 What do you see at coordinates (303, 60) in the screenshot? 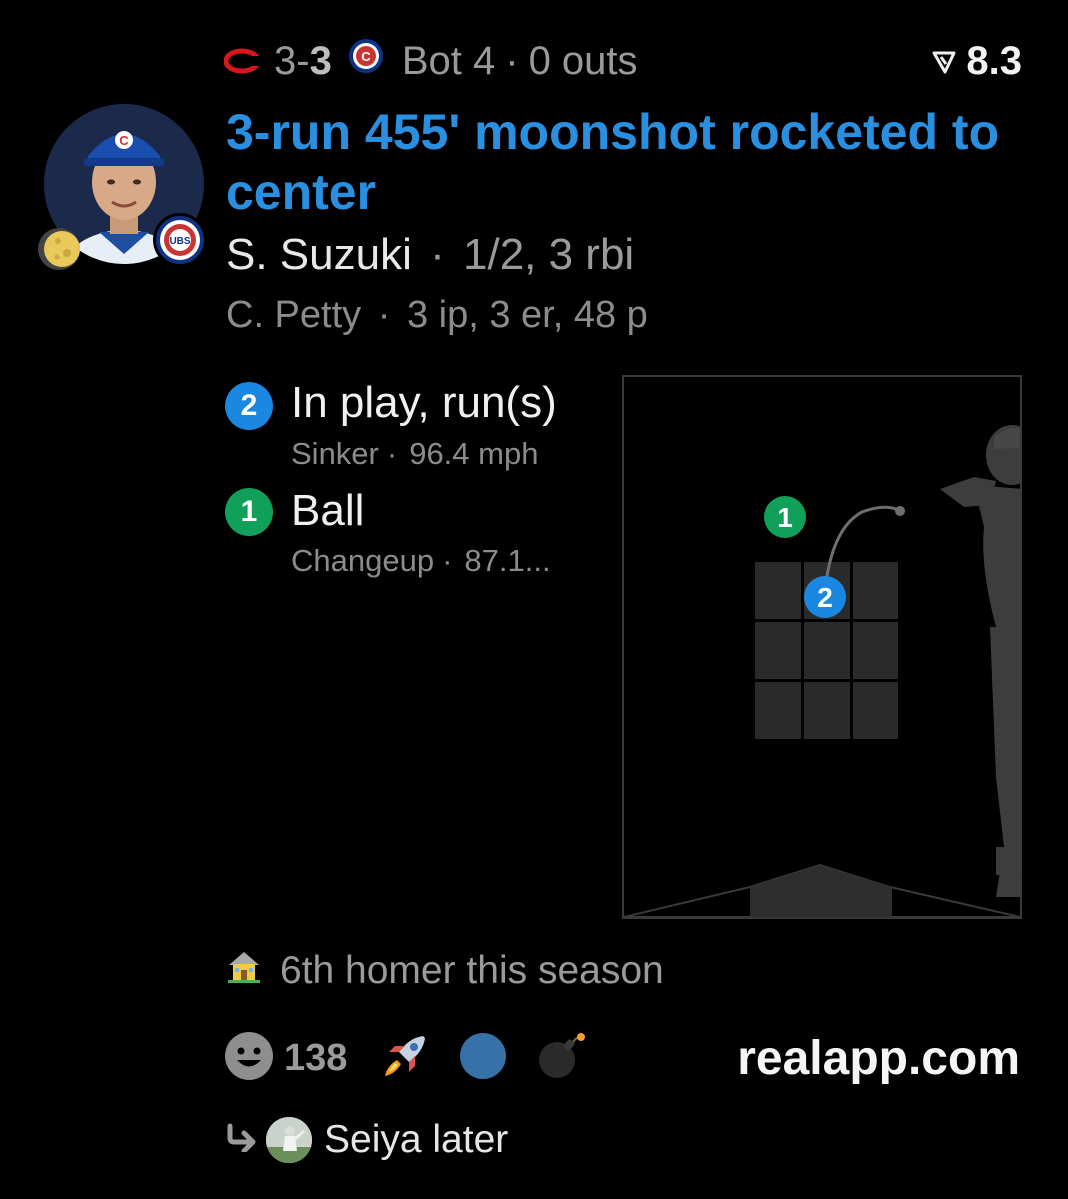
I see `score-dash: -` at bounding box center [303, 60].